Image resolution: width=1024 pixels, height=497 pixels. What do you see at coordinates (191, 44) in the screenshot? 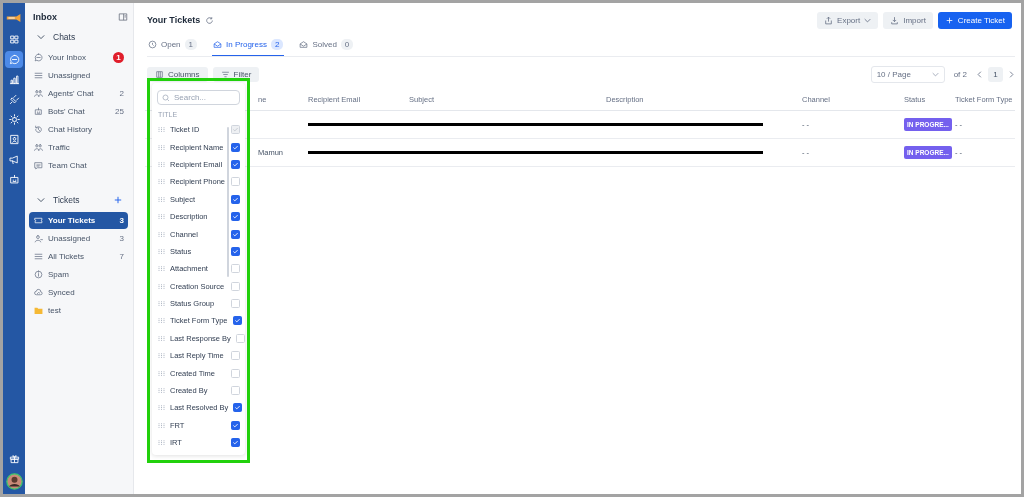
I see `tab-count: 1` at bounding box center [191, 44].